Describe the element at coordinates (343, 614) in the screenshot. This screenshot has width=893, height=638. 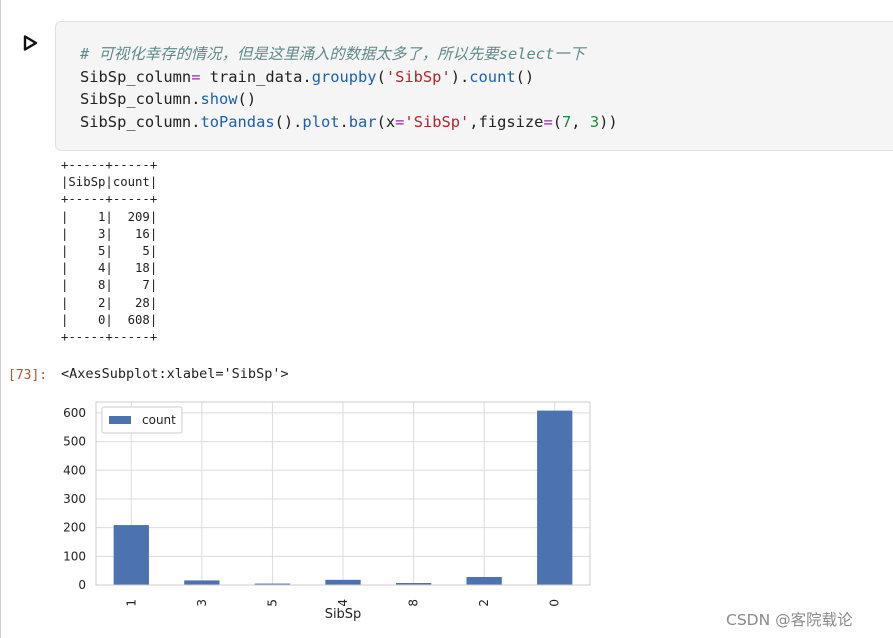
I see `x-axis-label: SibSp` at that location.